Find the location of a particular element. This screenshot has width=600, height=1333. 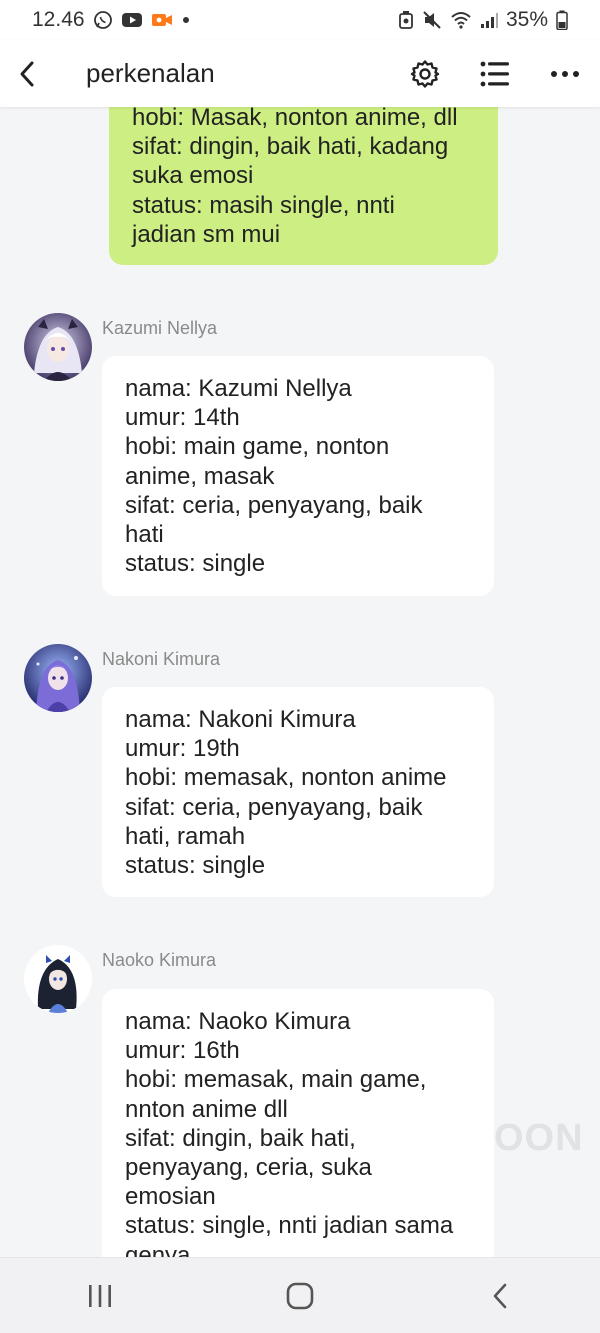

battery-icon is located at coordinates (562, 20).